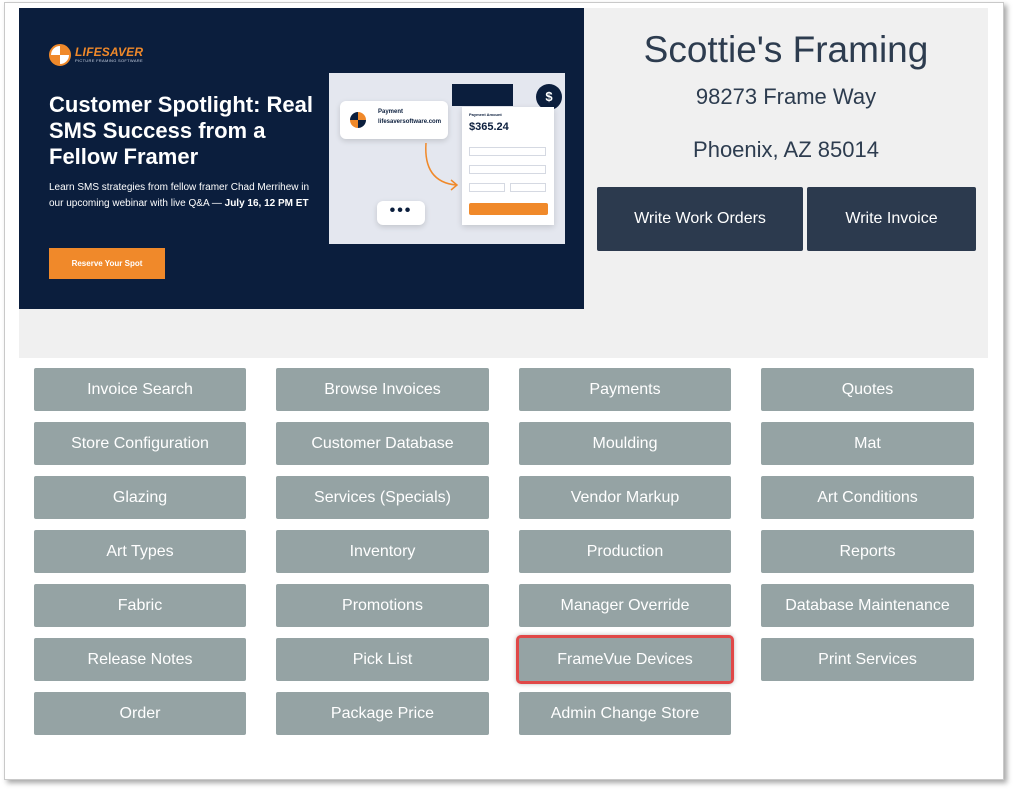 The width and height of the screenshot is (1014, 791). What do you see at coordinates (625, 497) in the screenshot?
I see `vendor-markup-button: Vendor Markup` at bounding box center [625, 497].